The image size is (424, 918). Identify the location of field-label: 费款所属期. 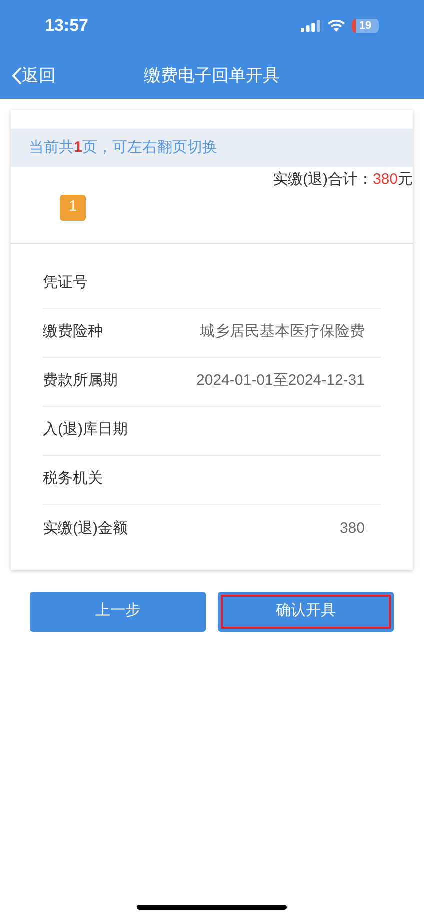
(80, 381).